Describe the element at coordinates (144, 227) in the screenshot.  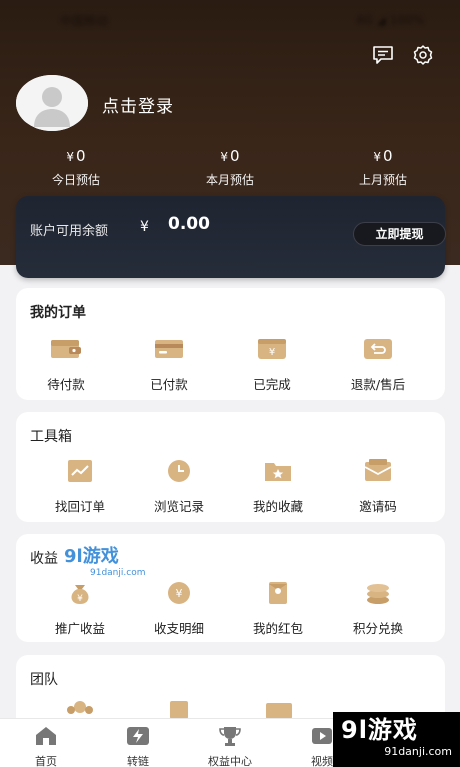
I see `balance-currency: ¥` at that location.